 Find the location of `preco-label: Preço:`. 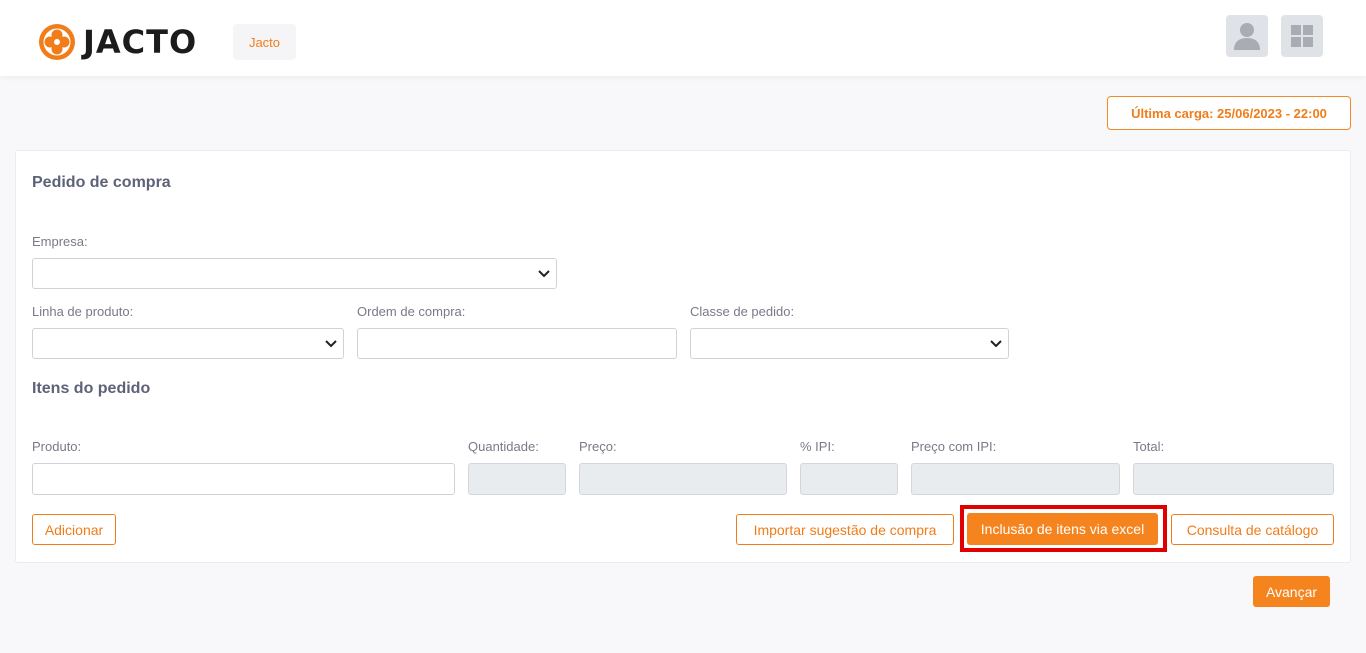

preco-label: Preço: is located at coordinates (598, 446).